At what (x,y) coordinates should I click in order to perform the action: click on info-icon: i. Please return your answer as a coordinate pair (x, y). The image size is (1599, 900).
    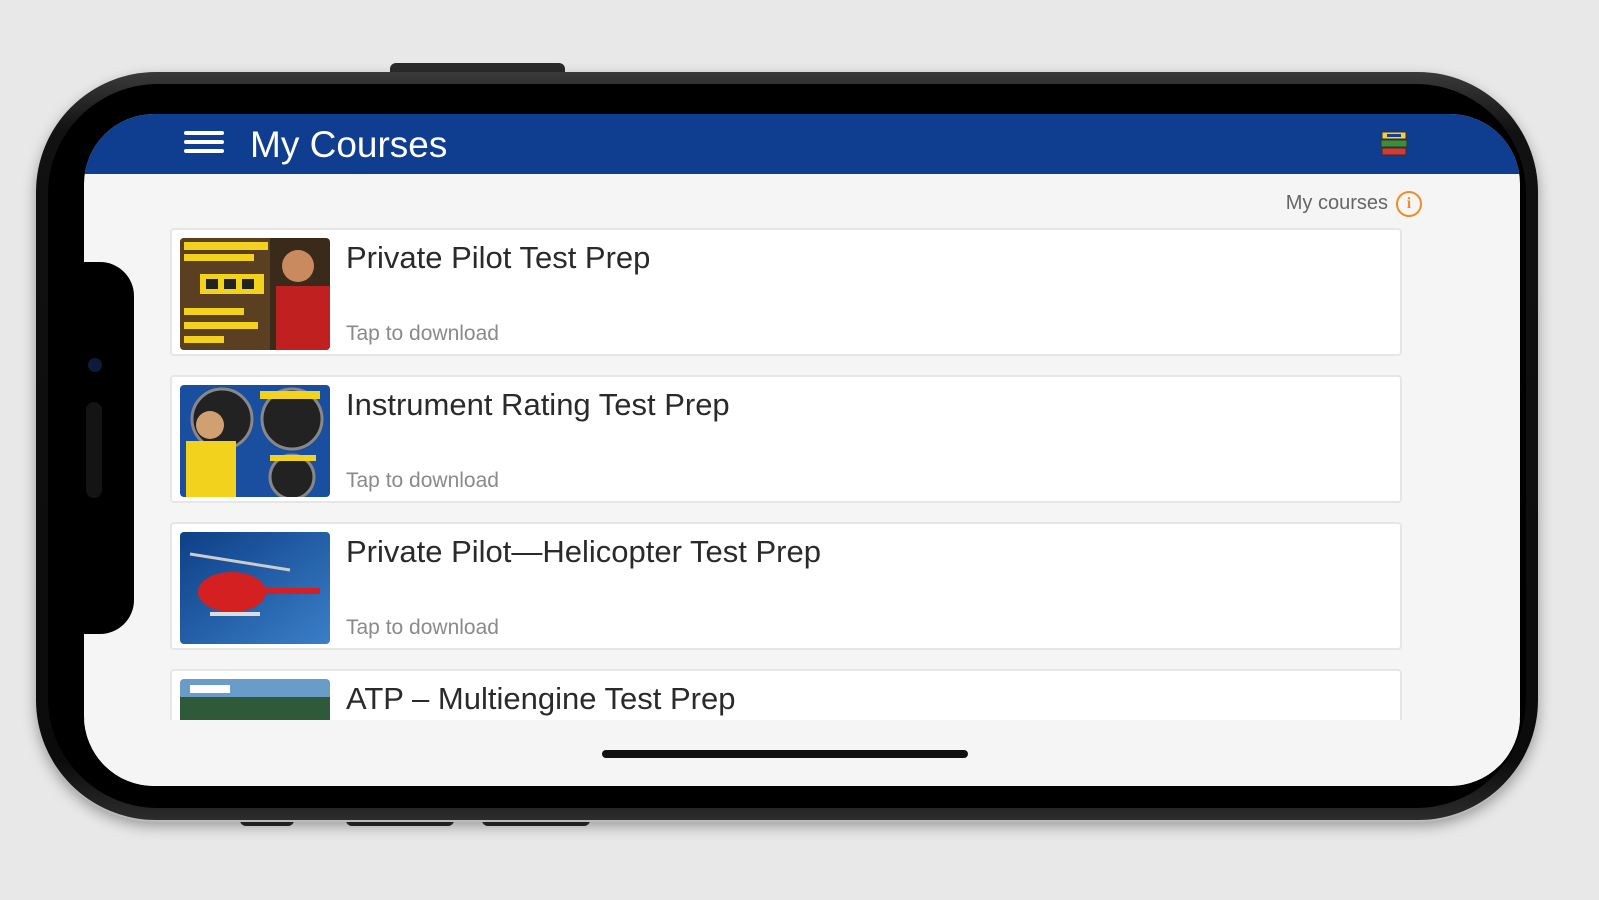
    Looking at the image, I should click on (1409, 204).